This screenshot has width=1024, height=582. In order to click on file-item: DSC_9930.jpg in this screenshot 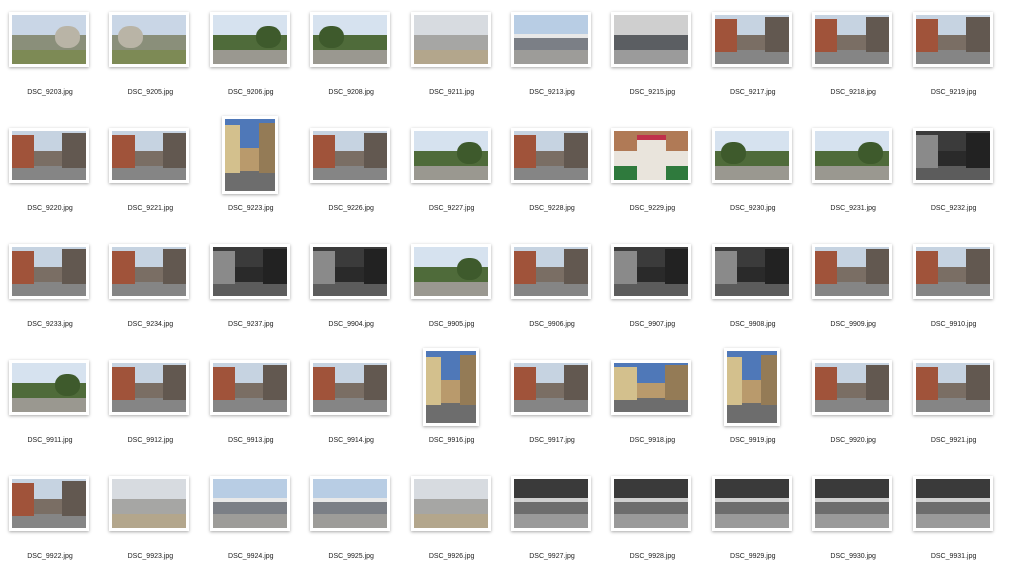, I will do `click(853, 522)`.